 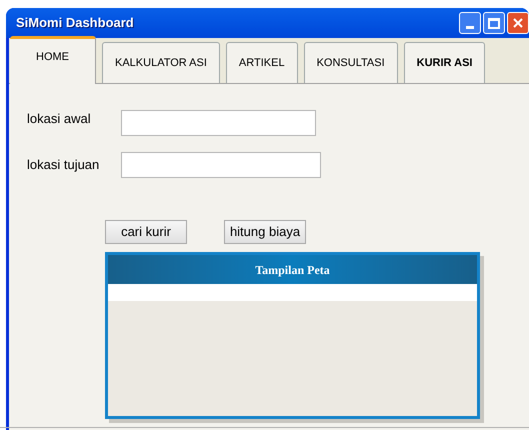 I want to click on minimize-button, so click(x=470, y=23).